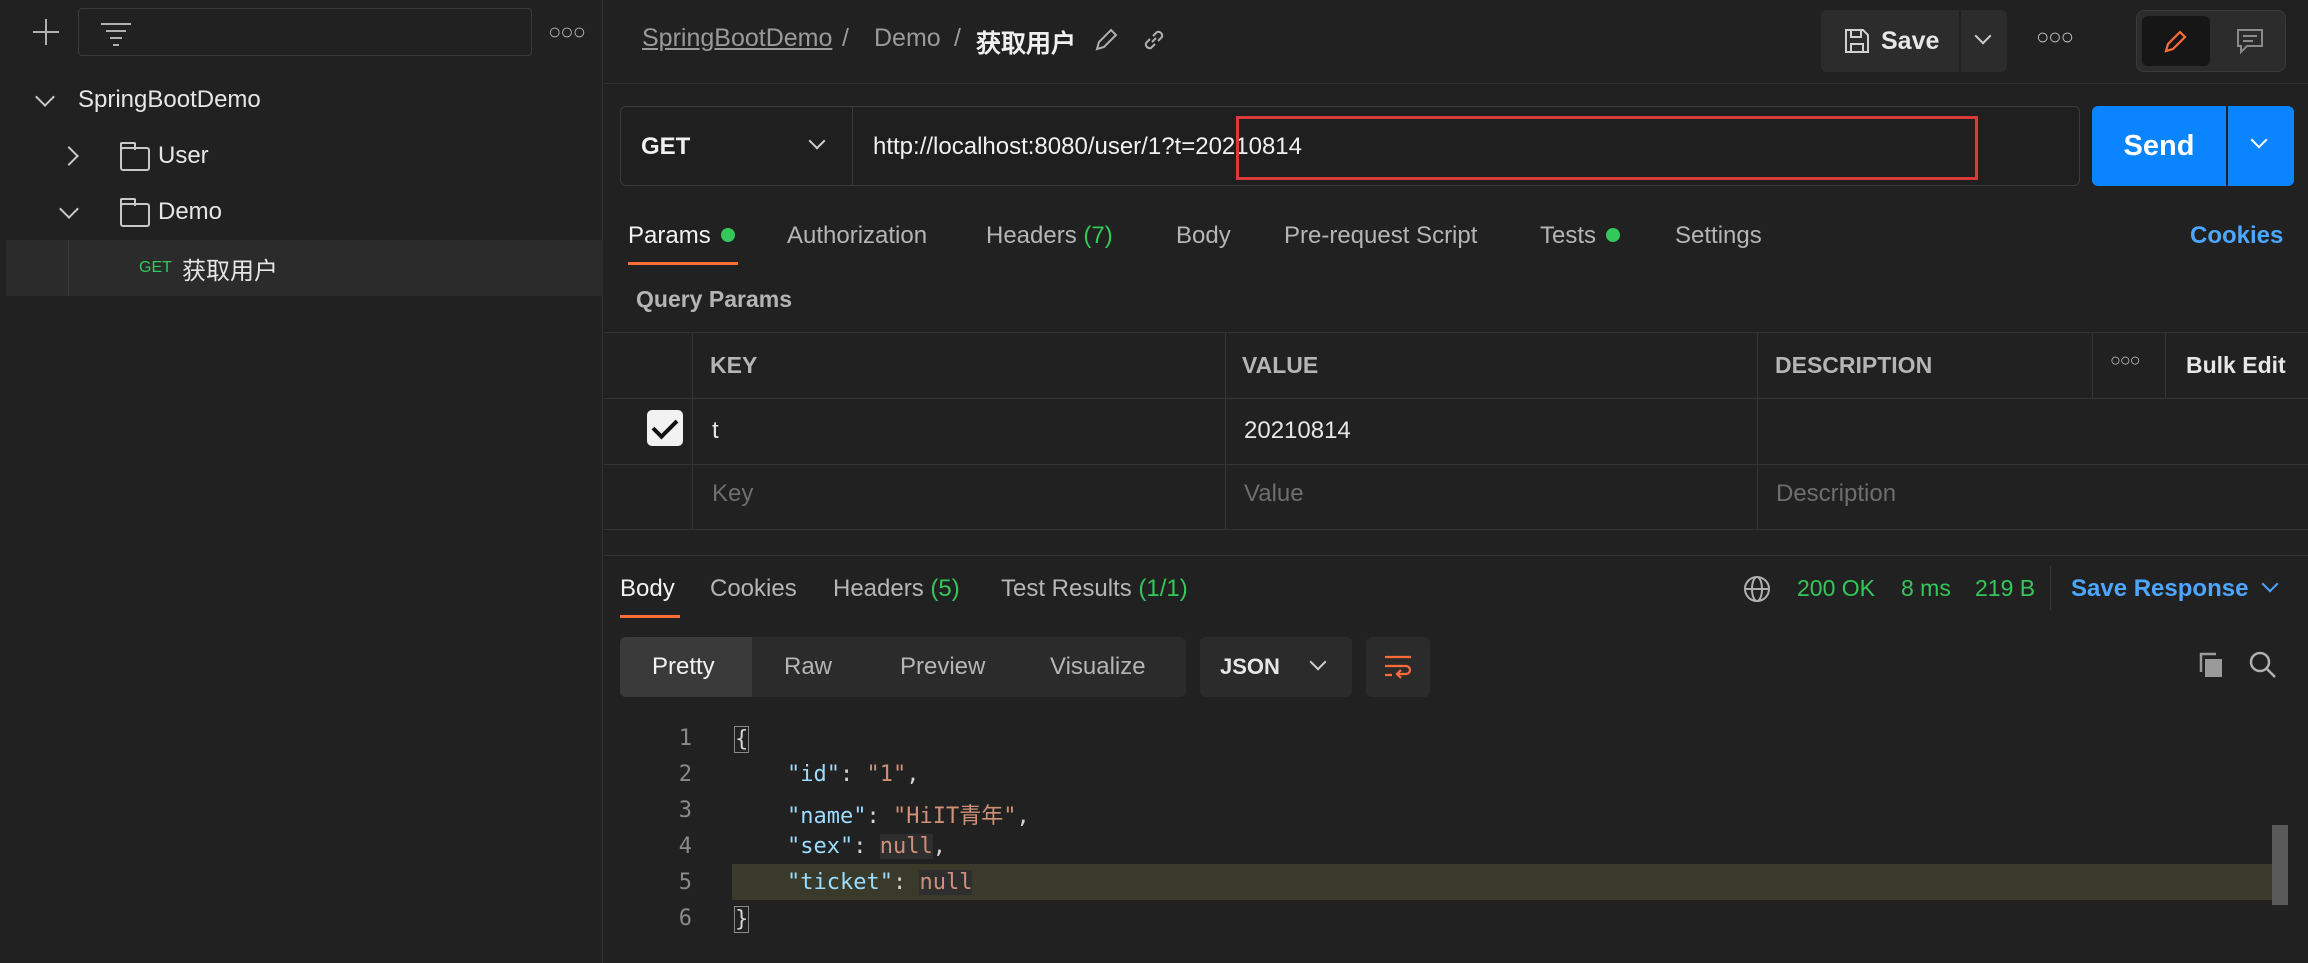 This screenshot has height=963, width=2308. Describe the element at coordinates (1098, 667) in the screenshot. I see `format-visualize: Visualize` at that location.